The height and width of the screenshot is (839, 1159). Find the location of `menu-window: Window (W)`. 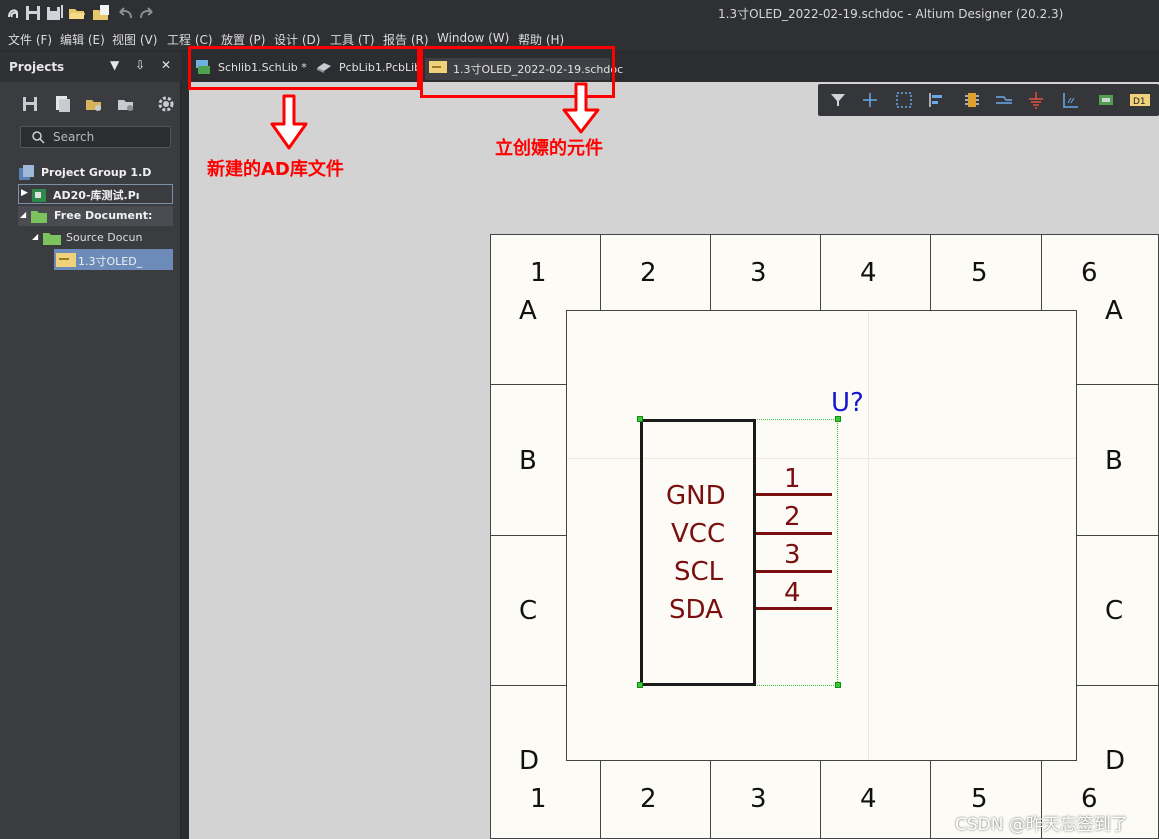

menu-window: Window (W) is located at coordinates (473, 38).